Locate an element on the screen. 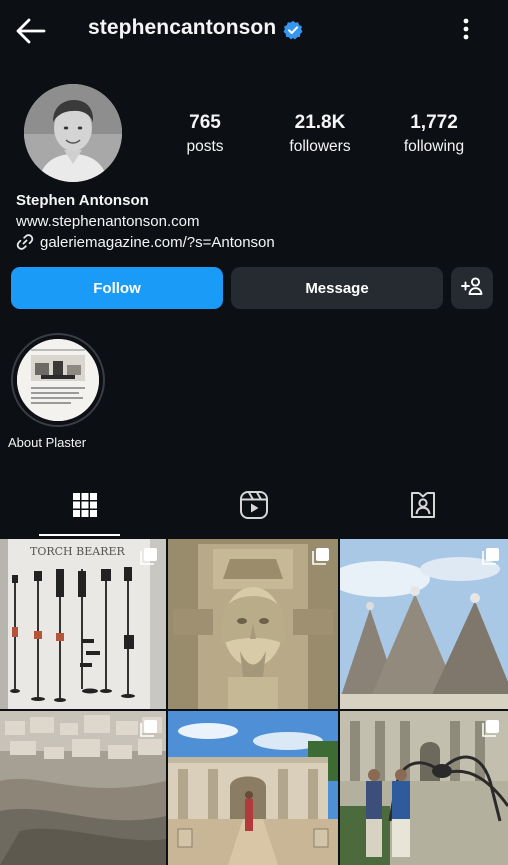 The height and width of the screenshot is (865, 508). followers-label: followers is located at coordinates (320, 146).